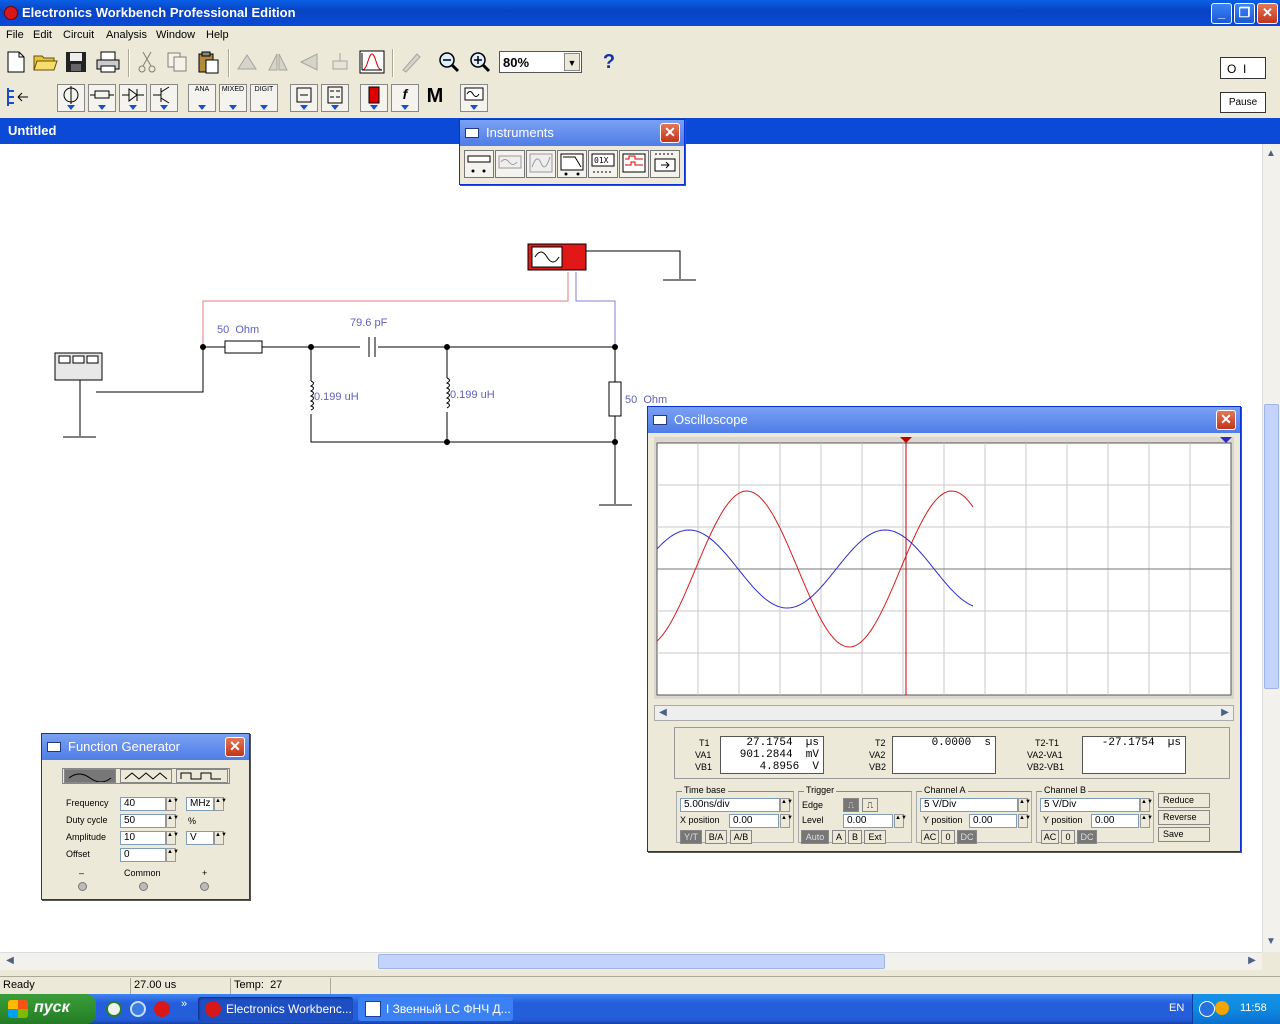  What do you see at coordinates (143, 804) in the screenshot?
I see `frequency-field: 40` at bounding box center [143, 804].